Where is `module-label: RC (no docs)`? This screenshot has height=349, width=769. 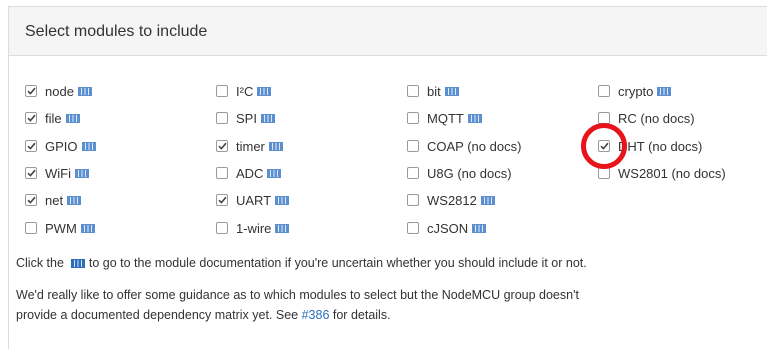
module-label: RC (no docs) is located at coordinates (656, 118).